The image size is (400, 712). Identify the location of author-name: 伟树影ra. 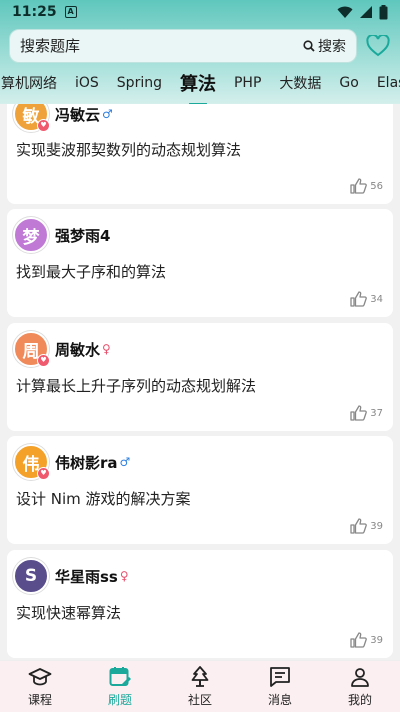
(86, 462).